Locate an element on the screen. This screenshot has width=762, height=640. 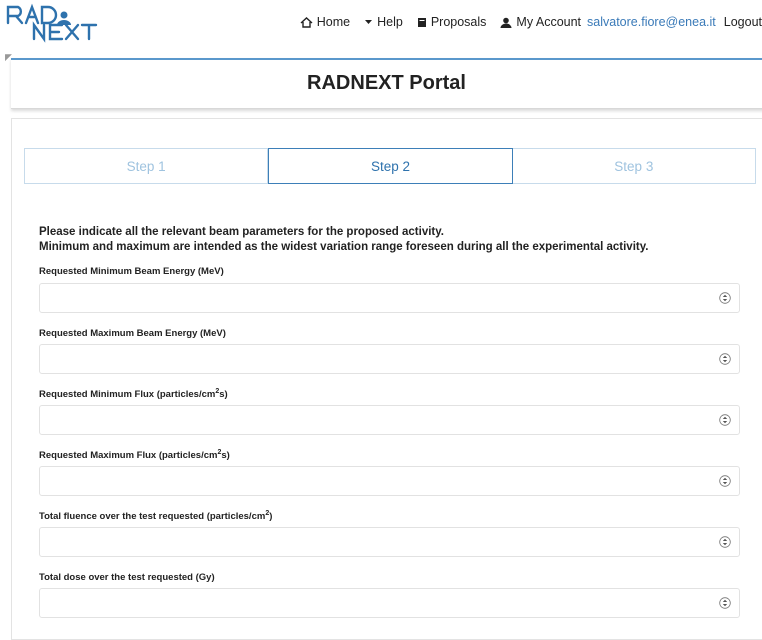
book-icon is located at coordinates (421, 22).